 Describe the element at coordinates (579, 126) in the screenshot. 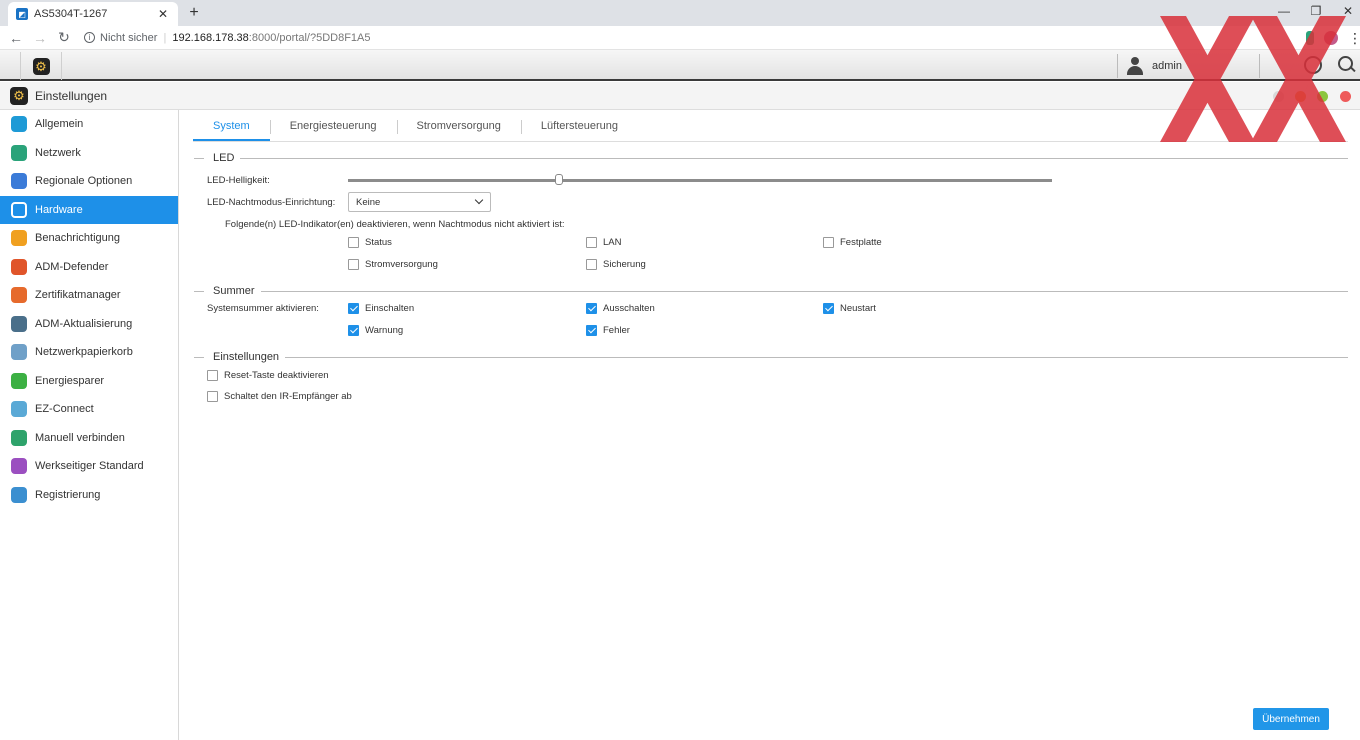

I see `tab-luftersteuerung: Lüftersteuerung` at that location.